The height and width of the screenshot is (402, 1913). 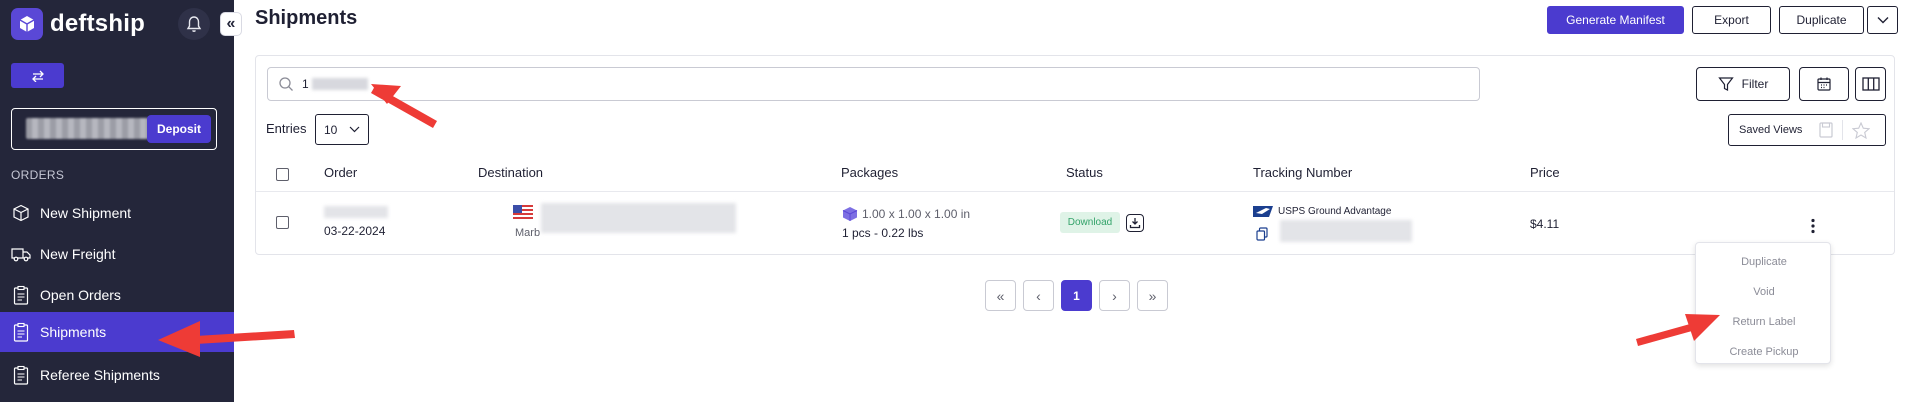 What do you see at coordinates (21, 213) in the screenshot?
I see `box-icon` at bounding box center [21, 213].